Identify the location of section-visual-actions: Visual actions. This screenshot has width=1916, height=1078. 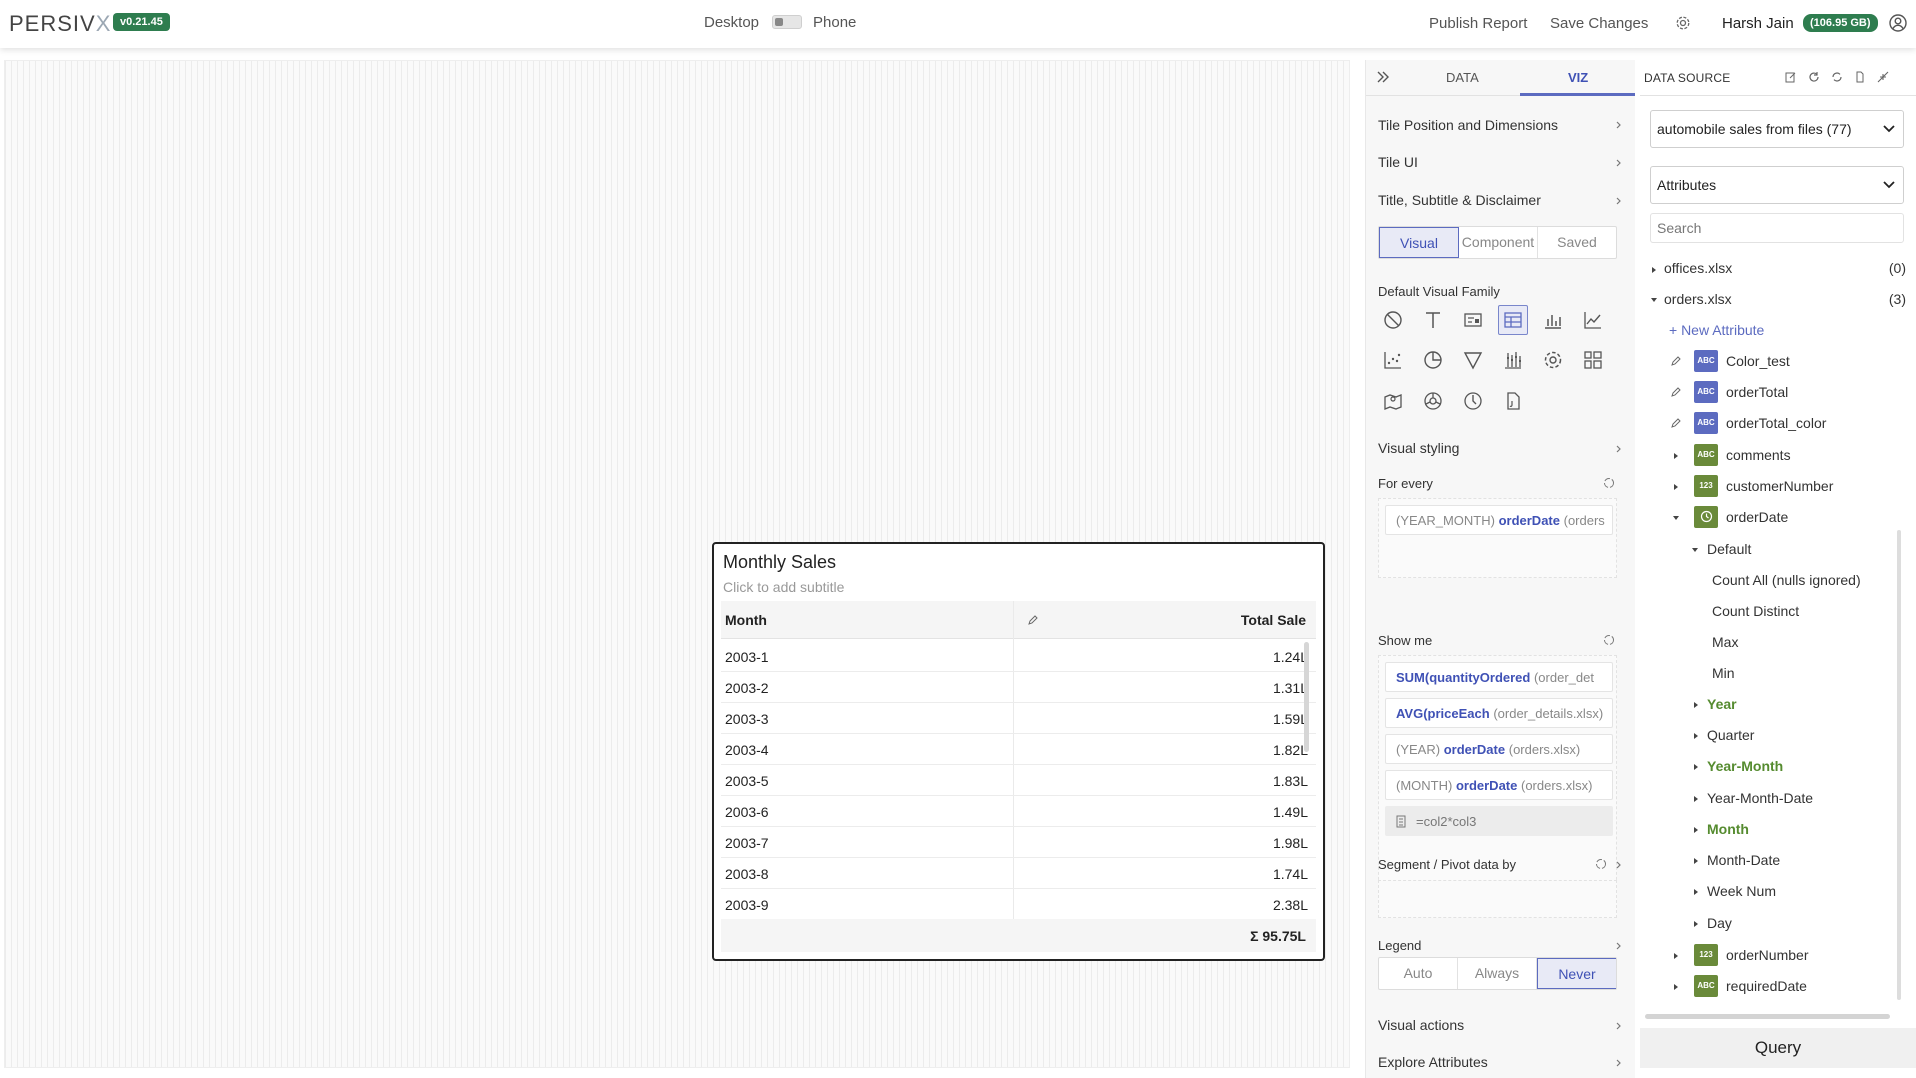
(1421, 1025).